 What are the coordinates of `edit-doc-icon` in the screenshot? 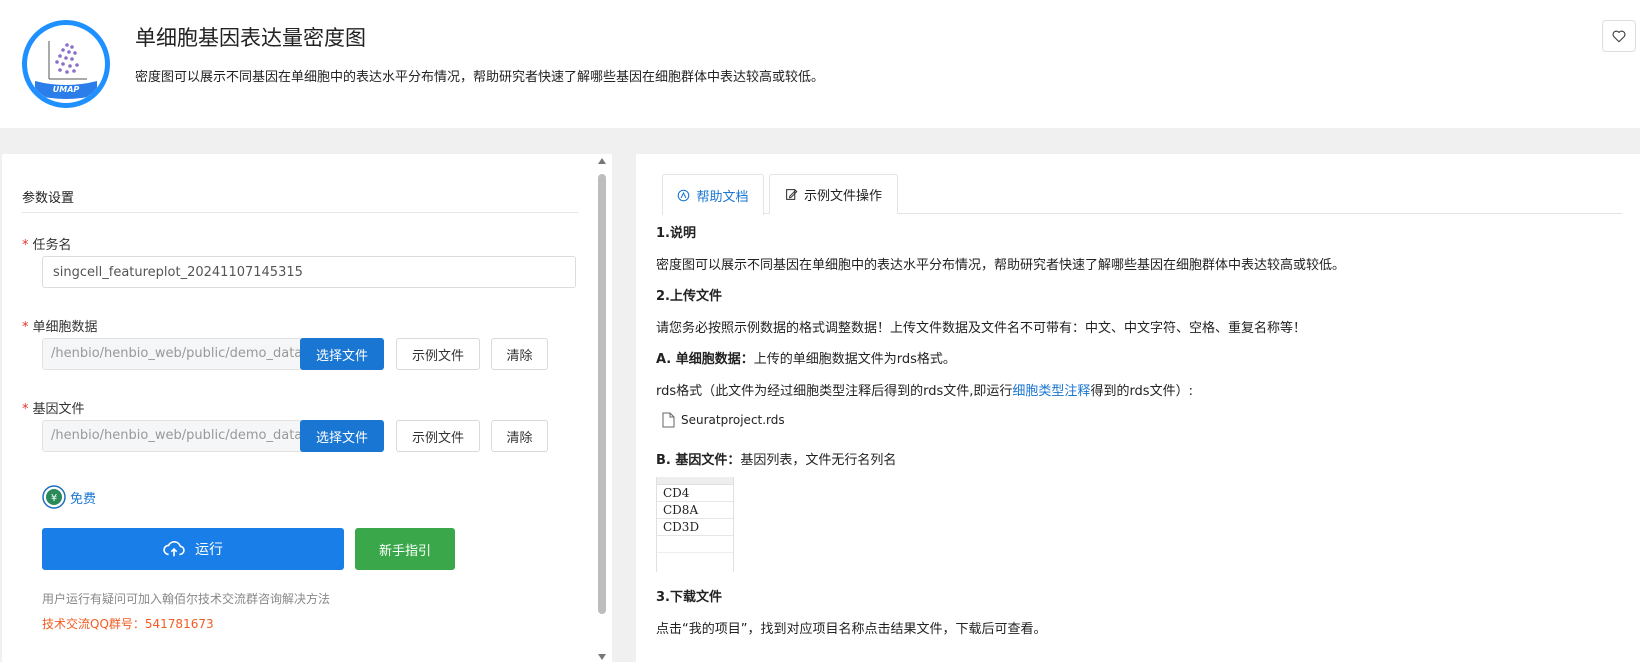 It's located at (792, 194).